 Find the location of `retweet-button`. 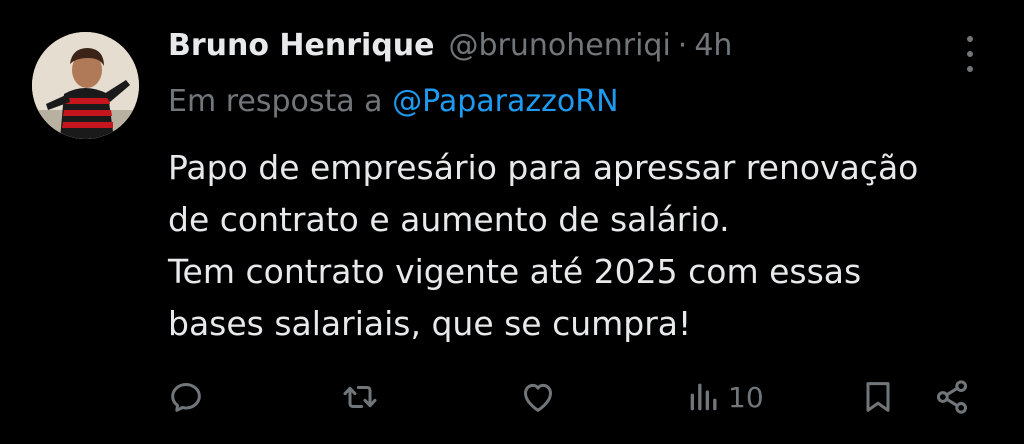

retweet-button is located at coordinates (360, 397).